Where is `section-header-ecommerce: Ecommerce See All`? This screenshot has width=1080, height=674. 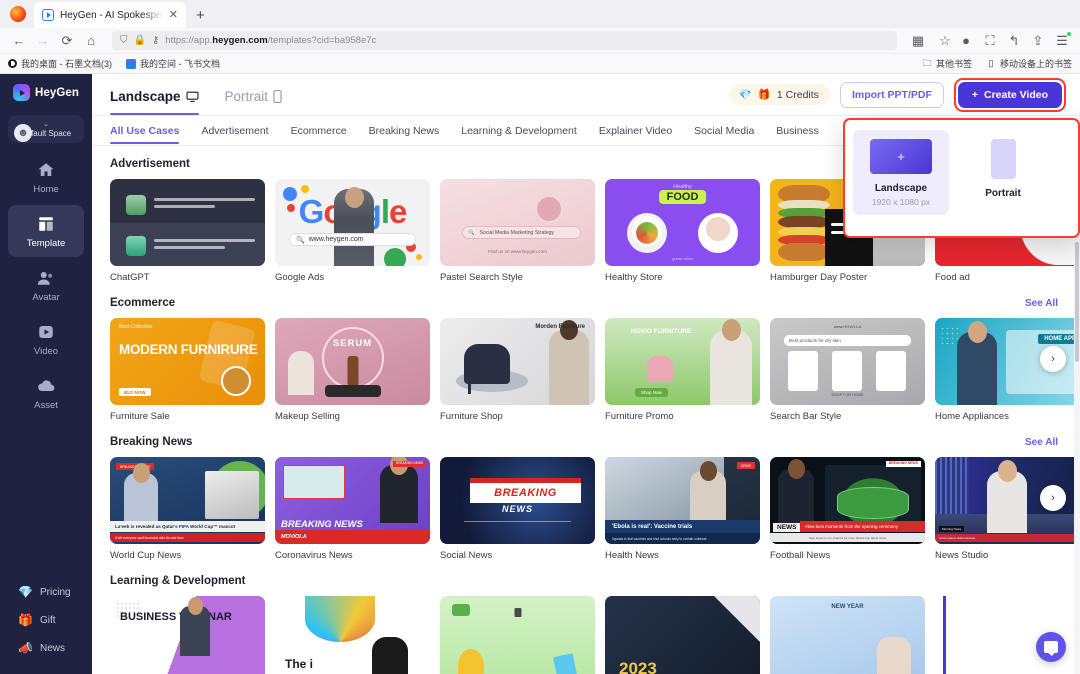
section-header-ecommerce: Ecommerce See All is located at coordinates (595, 303).